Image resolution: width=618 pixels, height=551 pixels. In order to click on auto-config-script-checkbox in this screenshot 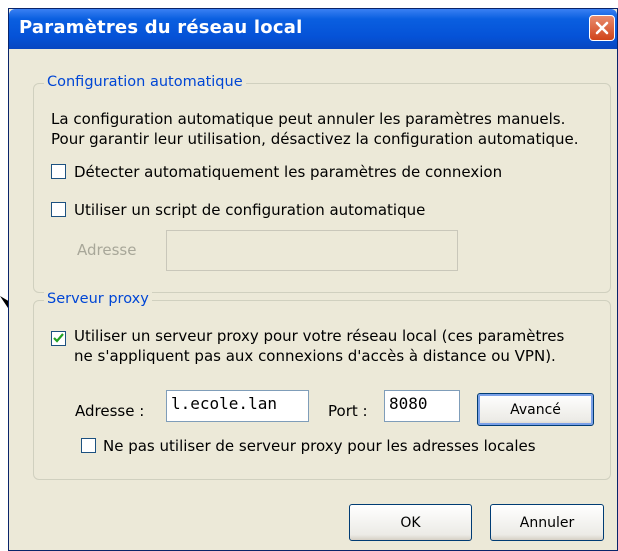, I will do `click(58, 209)`.